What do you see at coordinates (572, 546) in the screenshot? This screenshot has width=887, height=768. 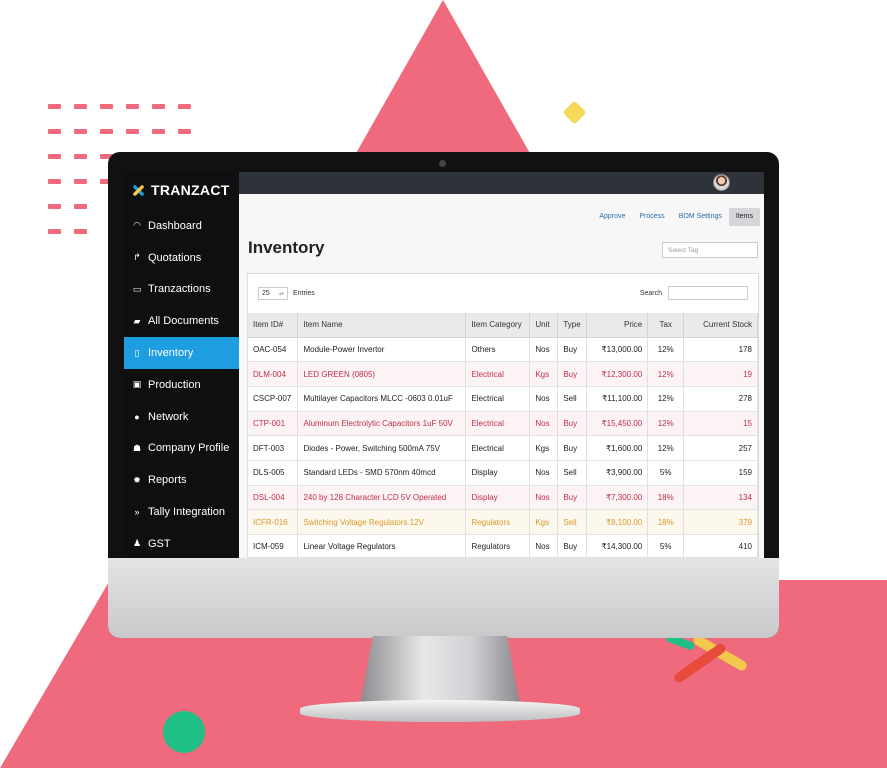 I see `cell-type: Buy` at bounding box center [572, 546].